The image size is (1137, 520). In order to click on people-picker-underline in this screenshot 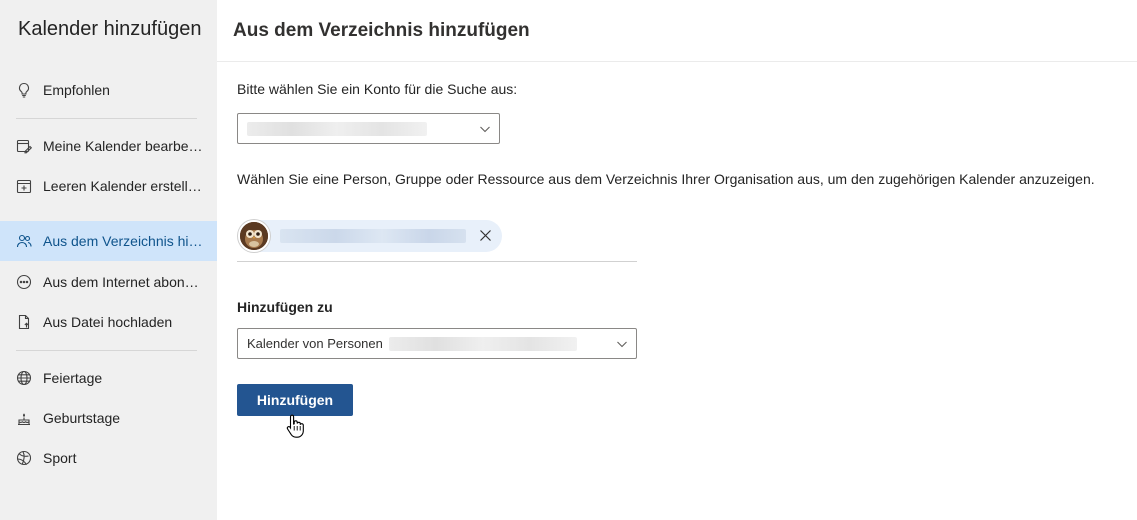, I will do `click(437, 261)`.